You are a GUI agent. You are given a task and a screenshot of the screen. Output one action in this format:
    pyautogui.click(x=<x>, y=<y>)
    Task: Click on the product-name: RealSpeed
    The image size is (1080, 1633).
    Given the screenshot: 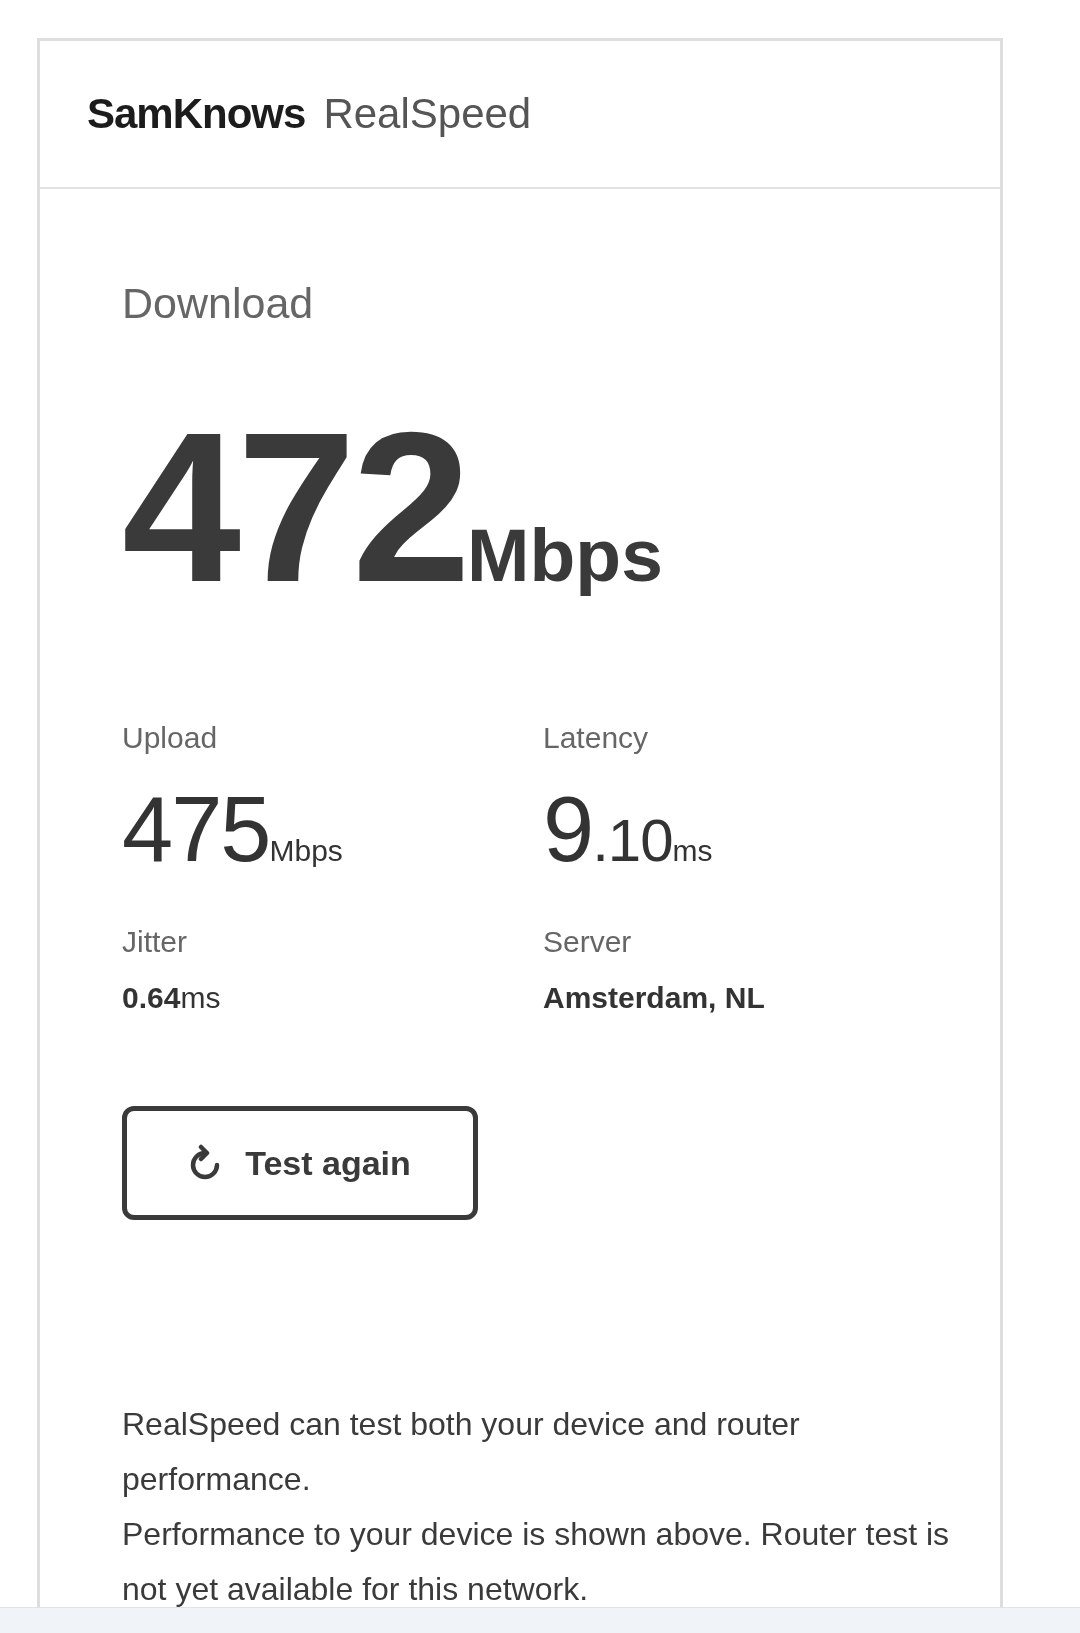 What is the action you would take?
    pyautogui.click(x=427, y=113)
    